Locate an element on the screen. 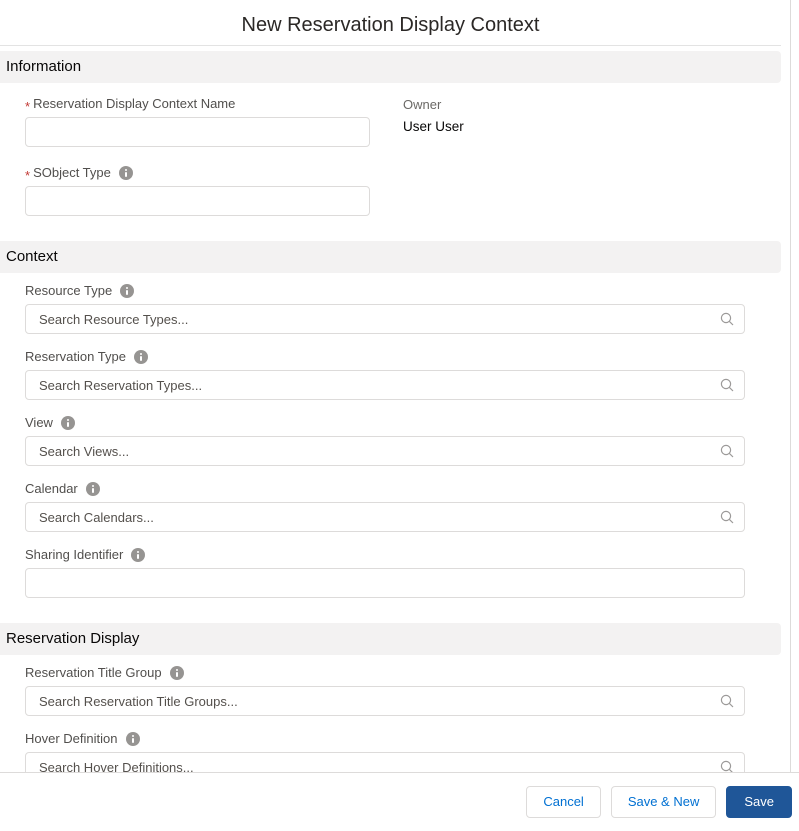  section-header-information: Information is located at coordinates (390, 67).